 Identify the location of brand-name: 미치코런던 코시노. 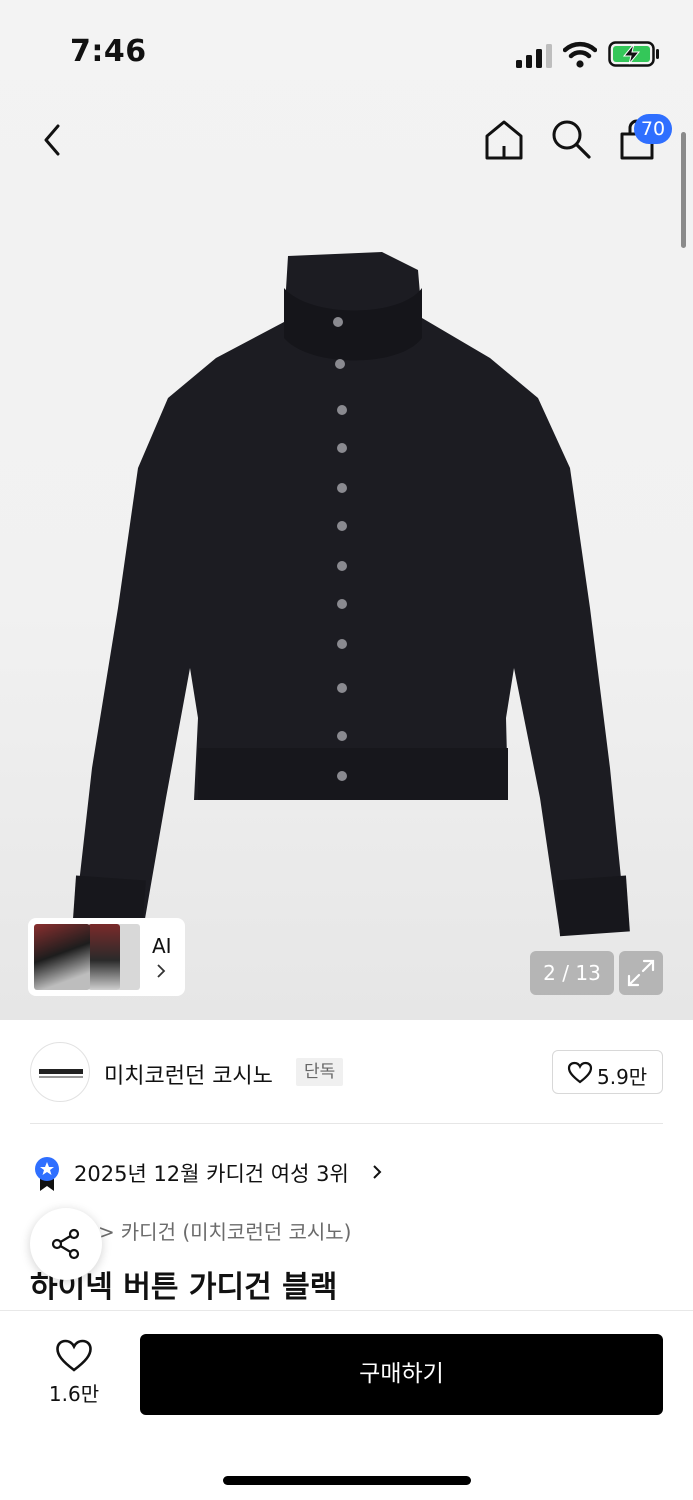
(188, 1074).